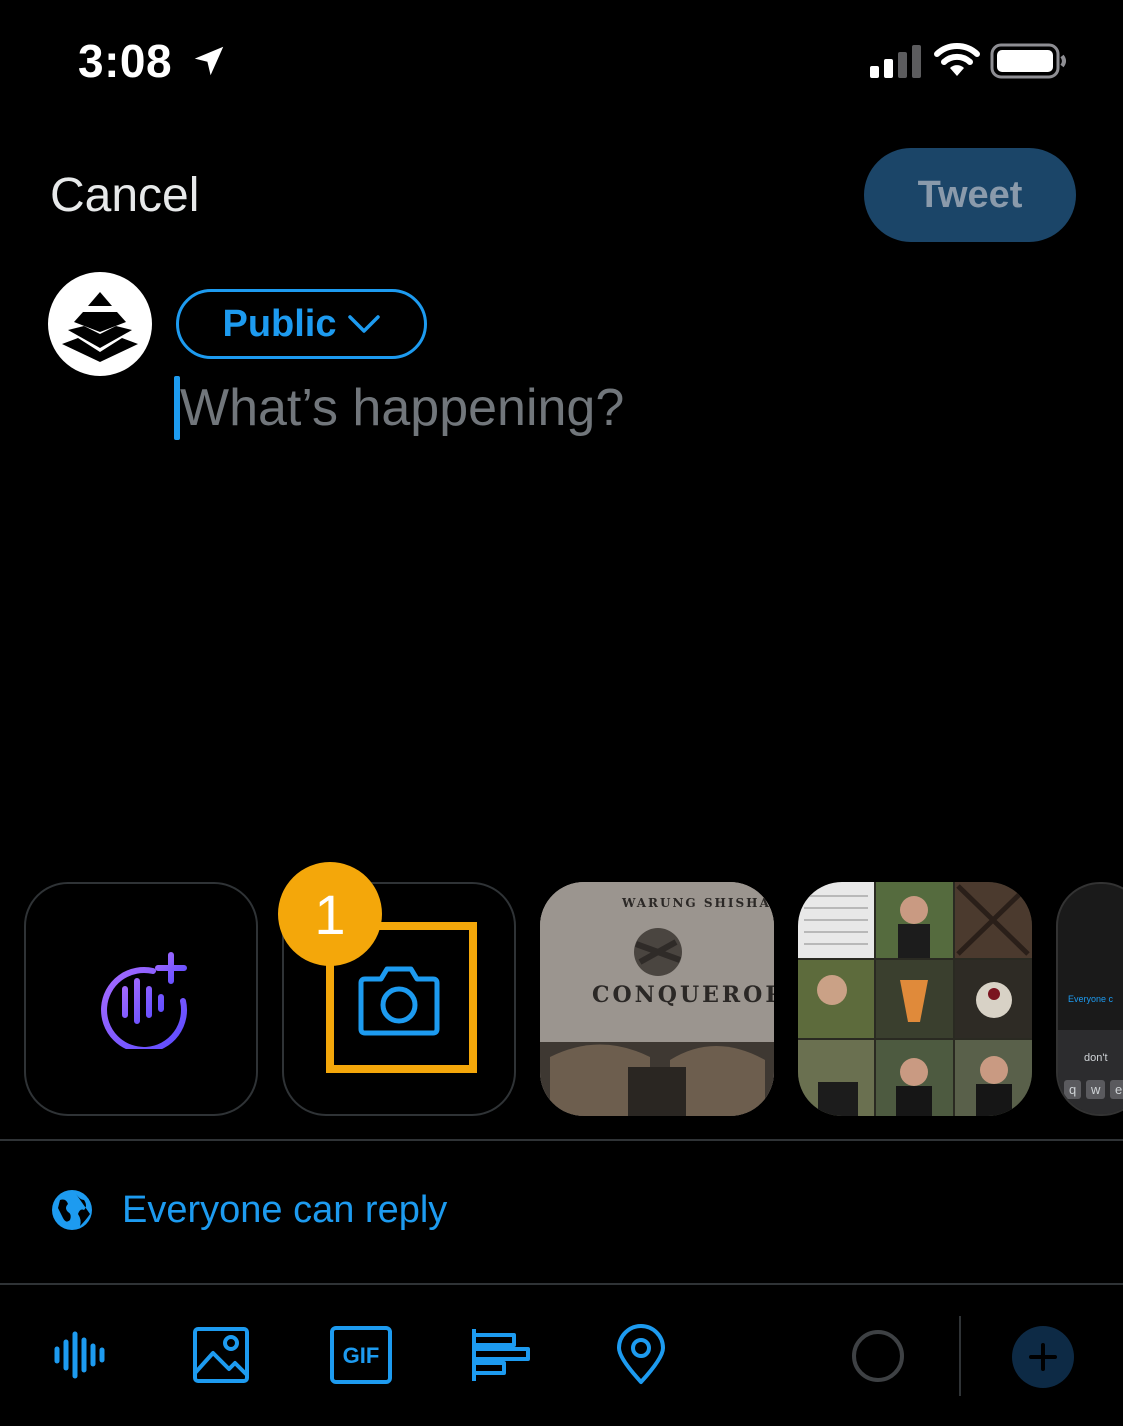  What do you see at coordinates (561, 60) in the screenshot?
I see `status-bar: 3:08` at bounding box center [561, 60].